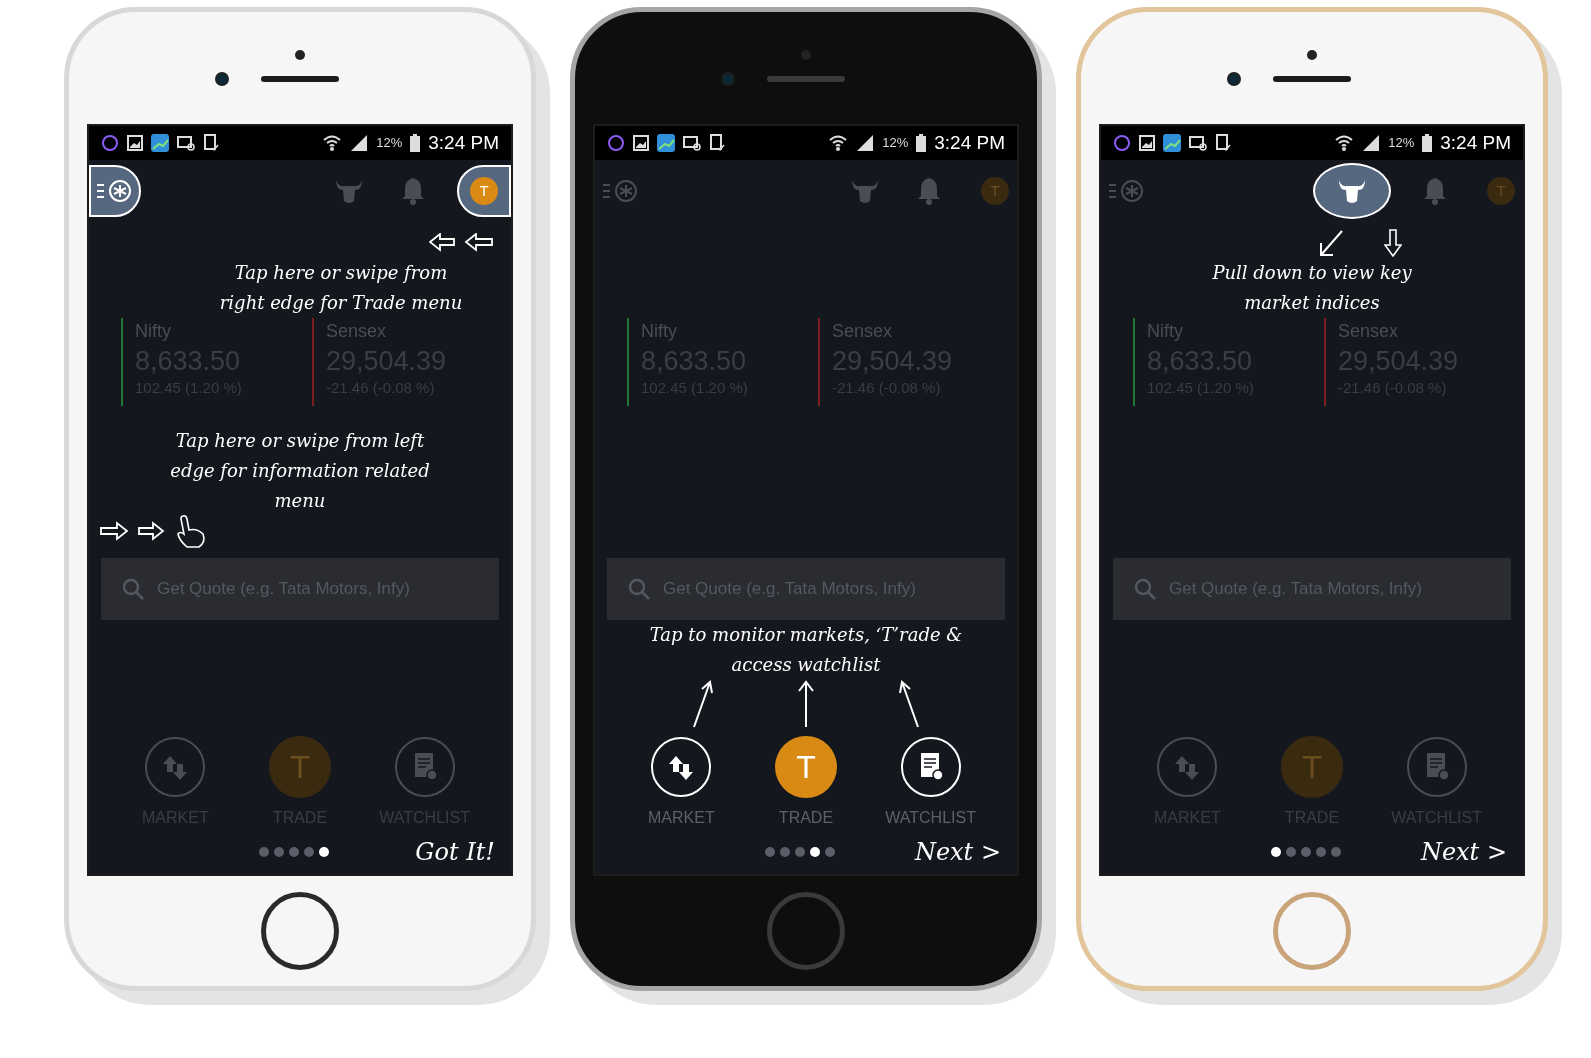  I want to click on account-button: T, so click(484, 191).